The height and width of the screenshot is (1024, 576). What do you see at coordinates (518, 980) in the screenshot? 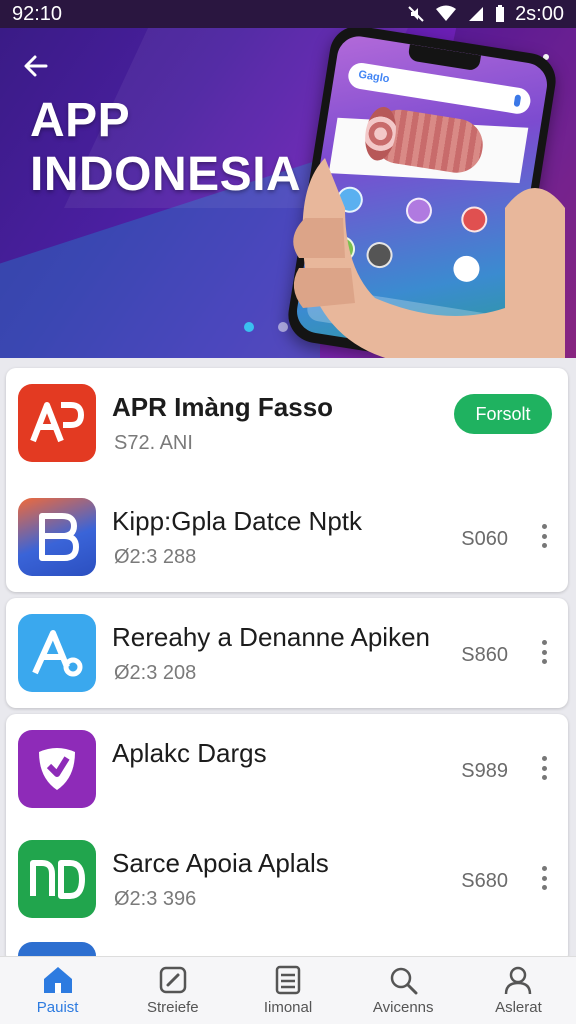
I see `user-icon` at bounding box center [518, 980].